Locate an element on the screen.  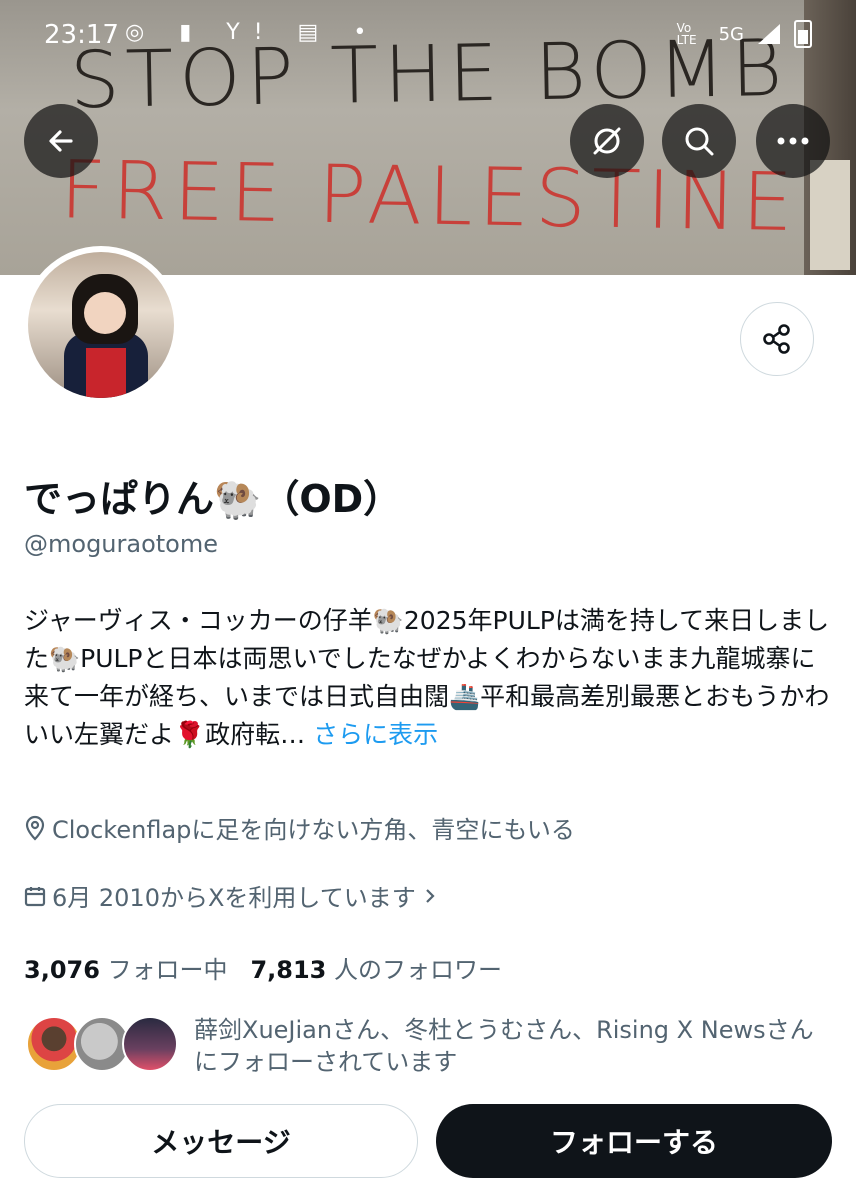
more-icon is located at coordinates (793, 141).